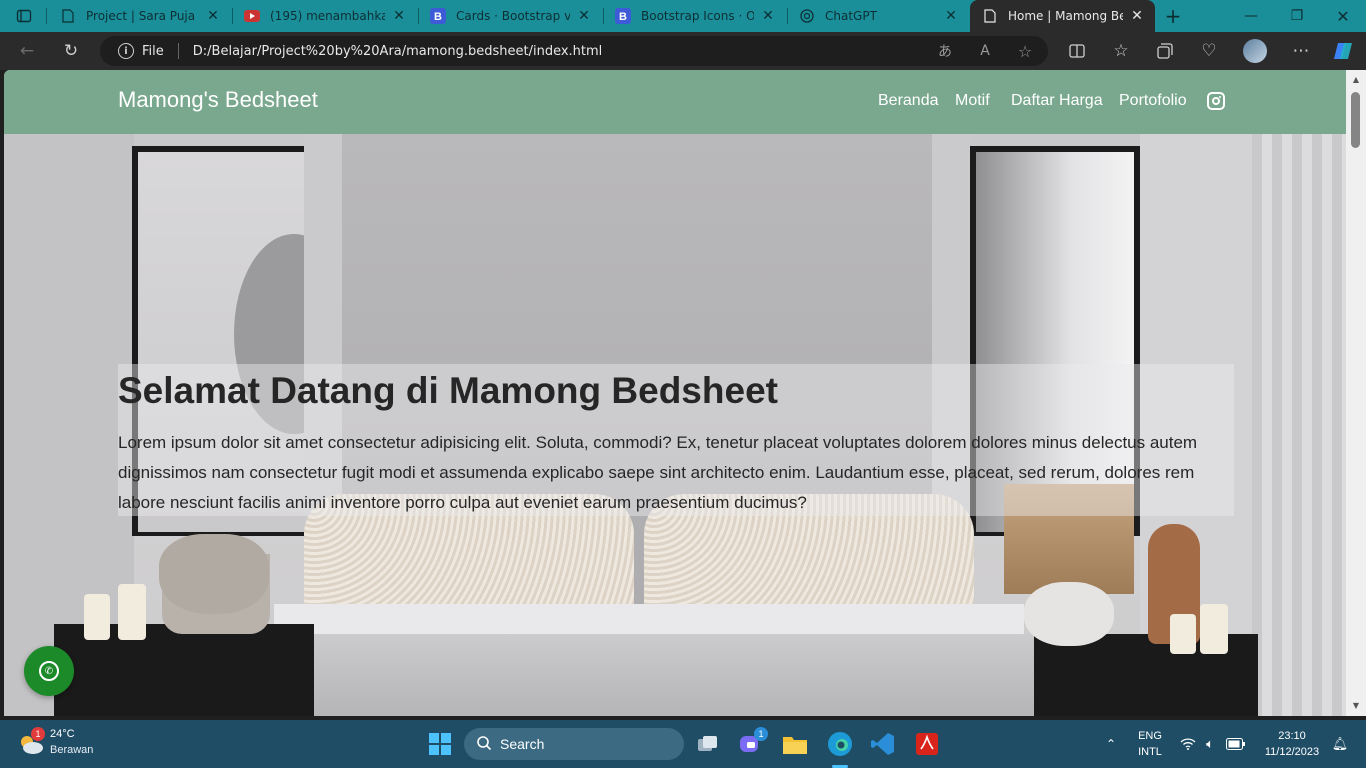 The height and width of the screenshot is (768, 1366). What do you see at coordinates (1236, 744) in the screenshot?
I see `battery-icon` at bounding box center [1236, 744].